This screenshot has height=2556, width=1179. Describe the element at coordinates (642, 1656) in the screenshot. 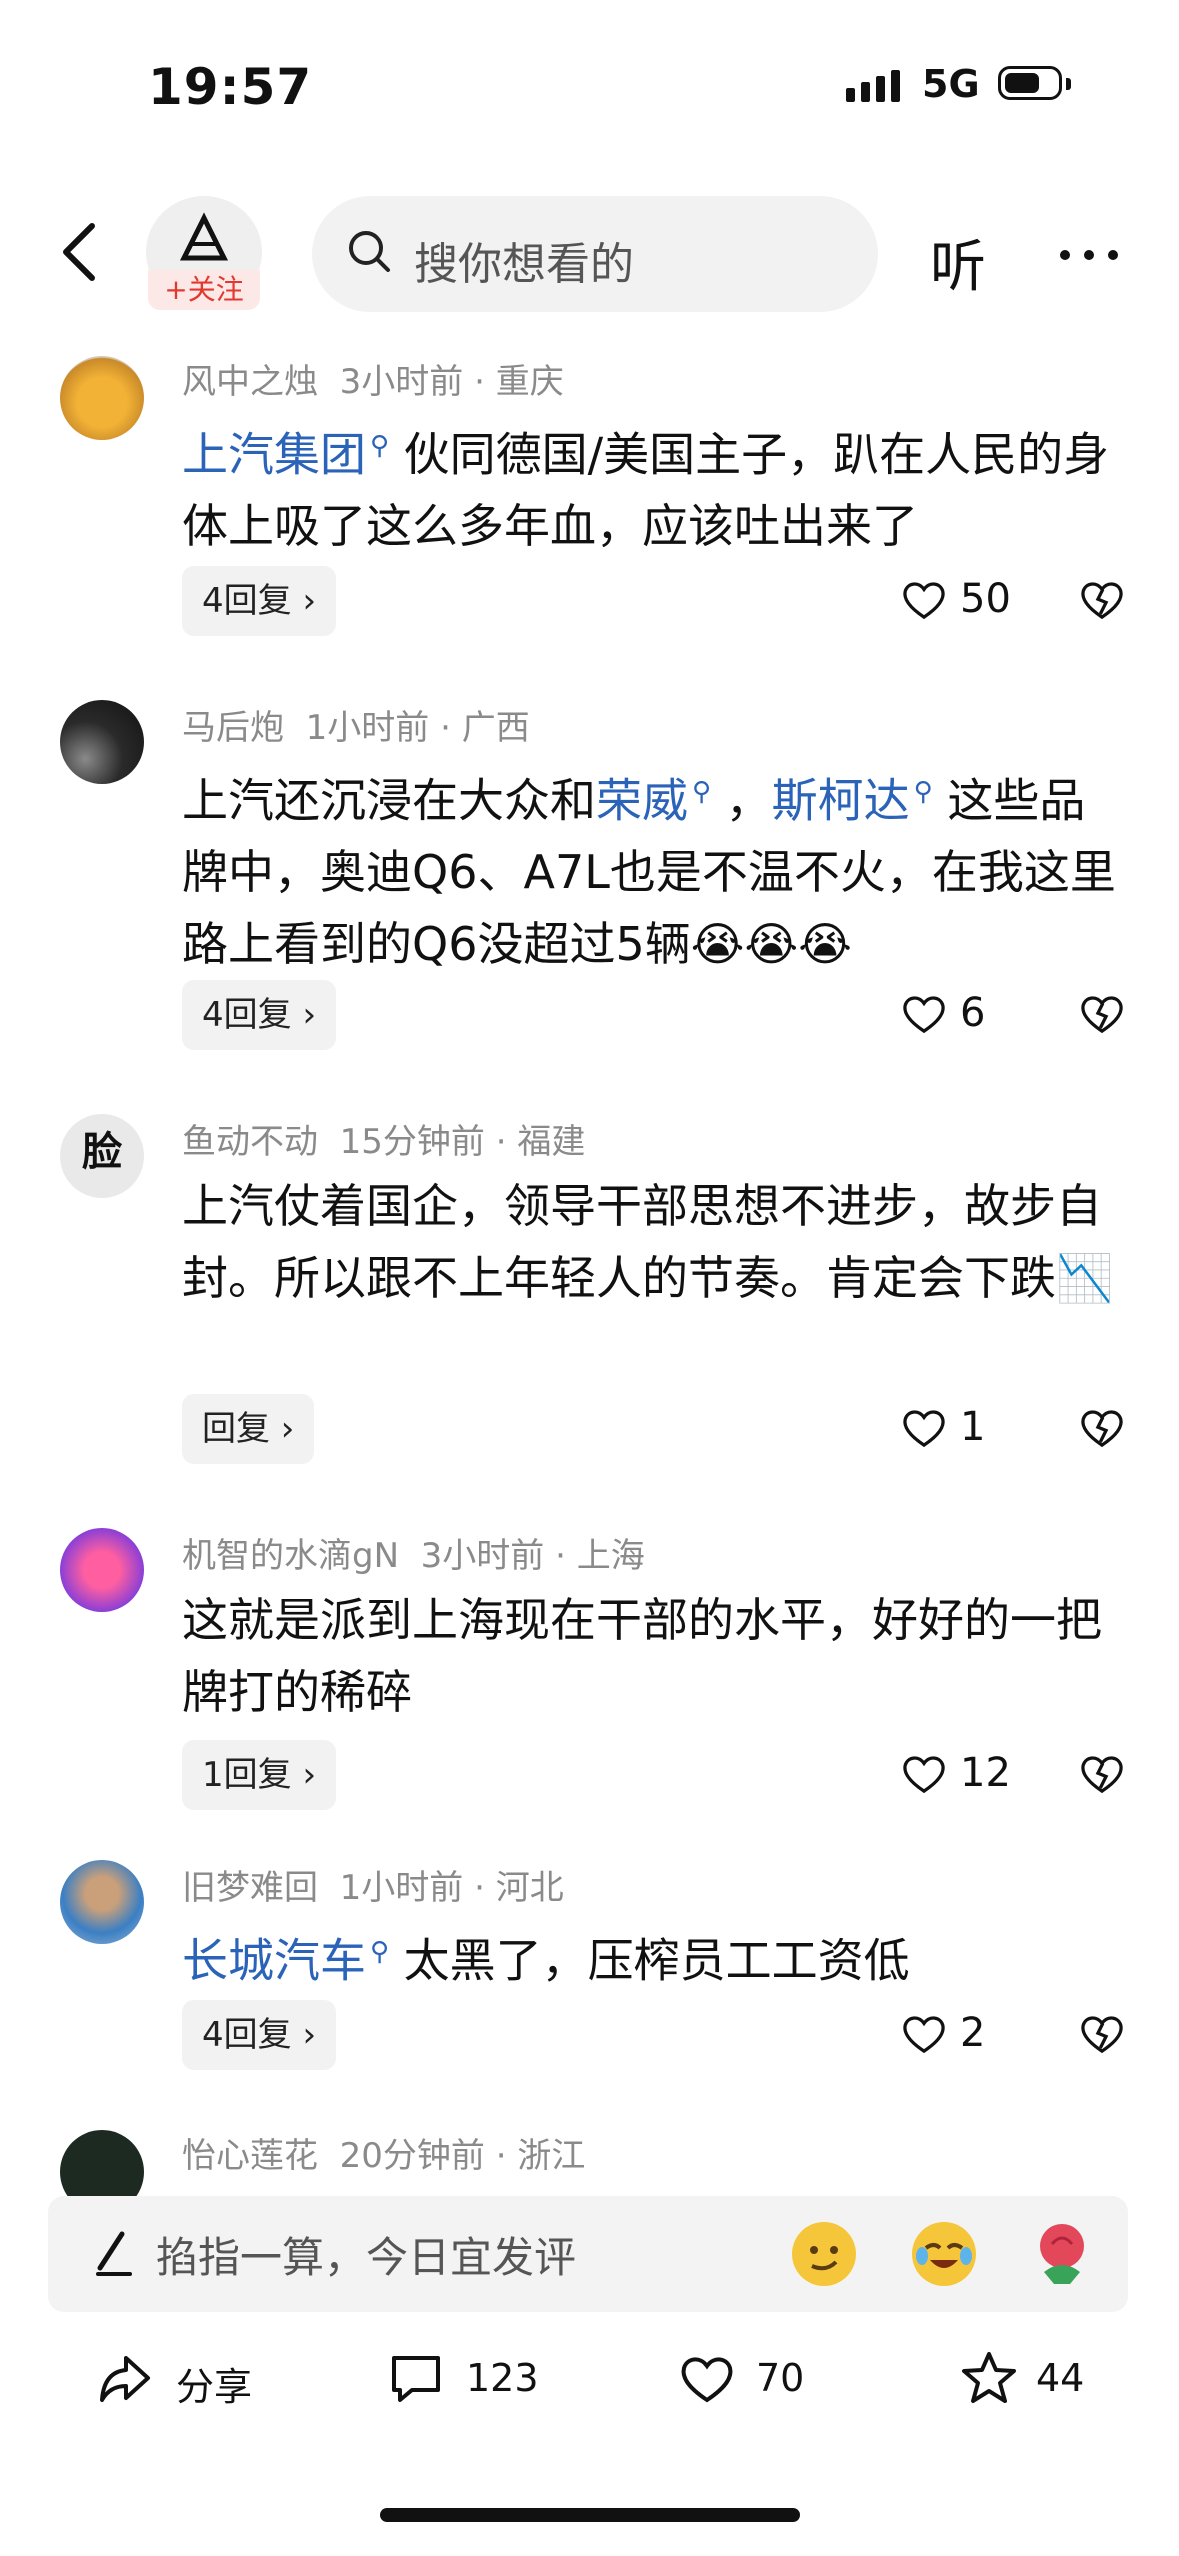

I see `comment-text-segment: 这就是派到上海现在干部的水平，好好的一把牌打的稀碎` at that location.